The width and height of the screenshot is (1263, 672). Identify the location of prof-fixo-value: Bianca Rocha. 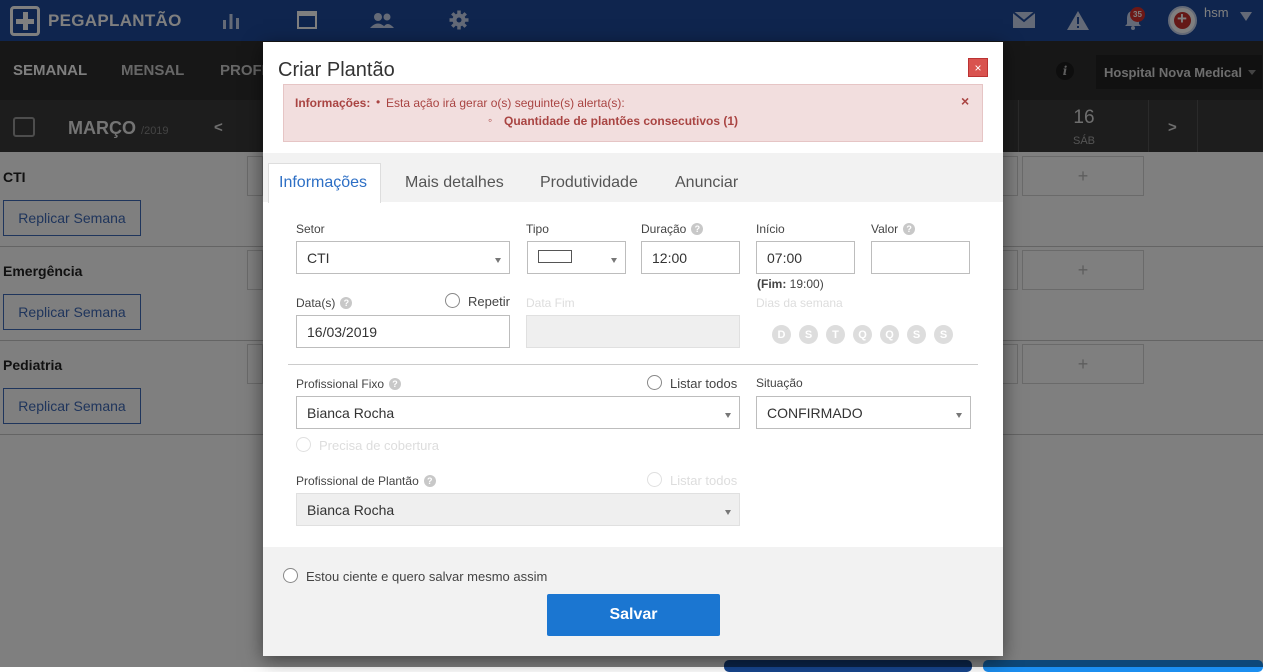
(351, 413).